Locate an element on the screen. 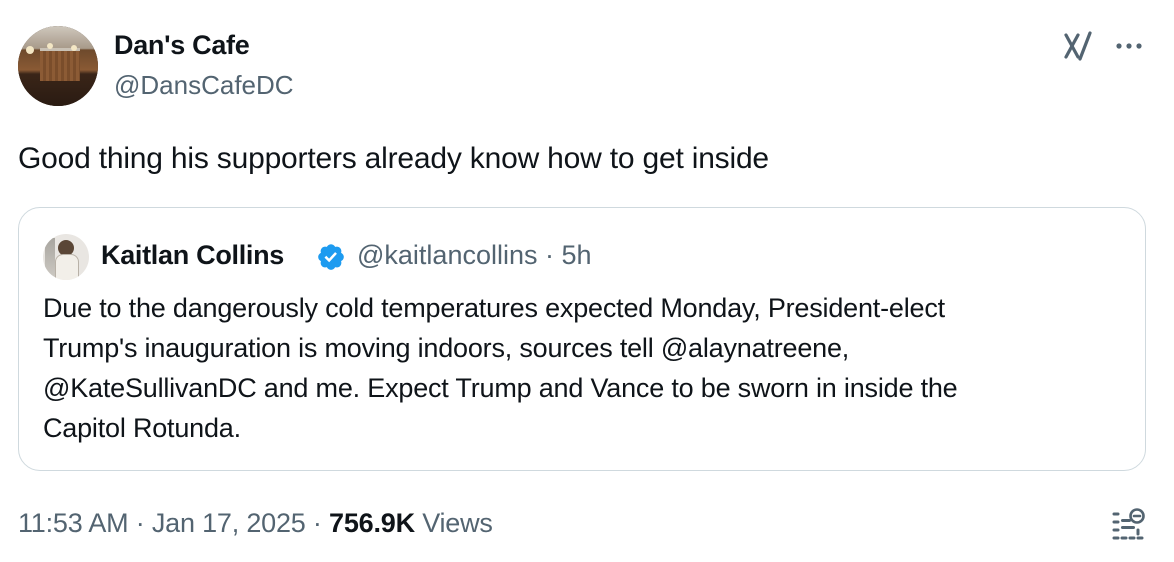 Image resolution: width=1174 pixels, height=562 pixels. quoted-author-name: Kaitlan Collins is located at coordinates (192, 255).